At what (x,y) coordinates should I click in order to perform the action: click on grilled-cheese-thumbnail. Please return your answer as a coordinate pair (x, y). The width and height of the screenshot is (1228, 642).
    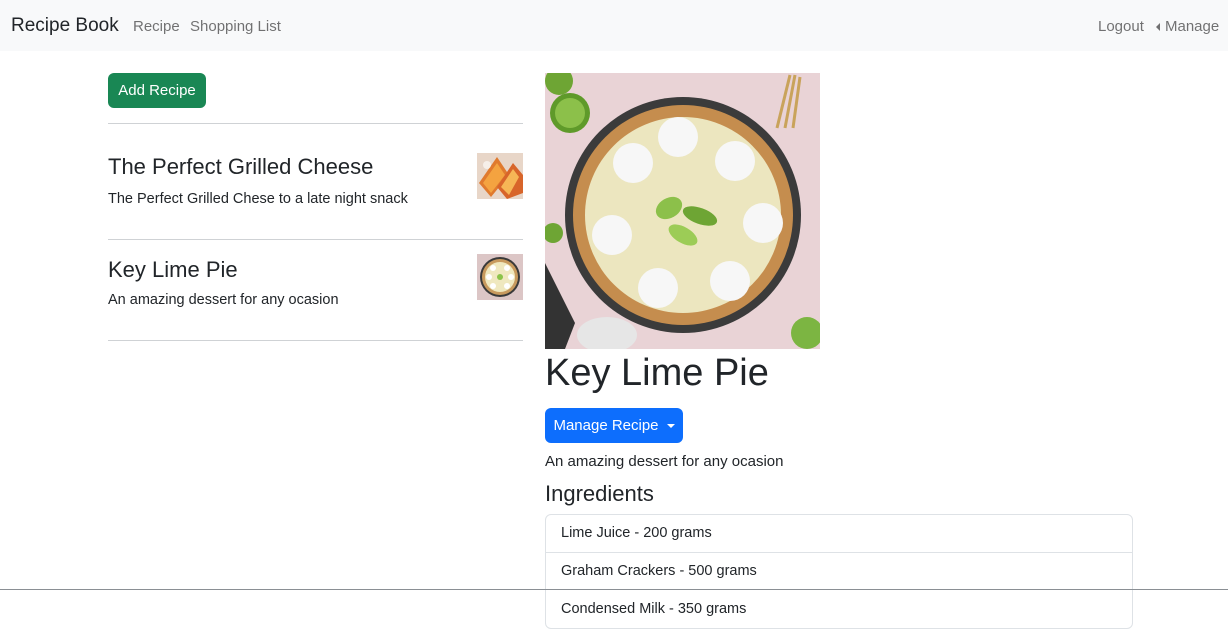
    Looking at the image, I should click on (500, 176).